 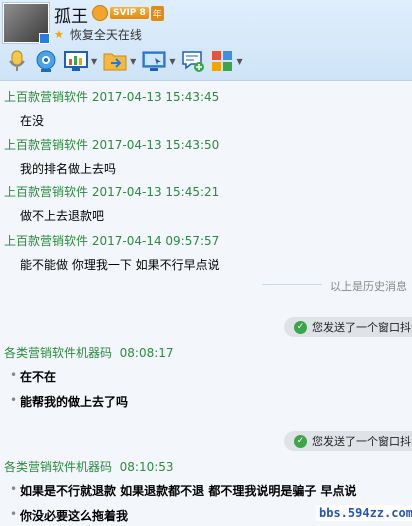 I want to click on svip-level: SVIP 8, so click(x=129, y=13).